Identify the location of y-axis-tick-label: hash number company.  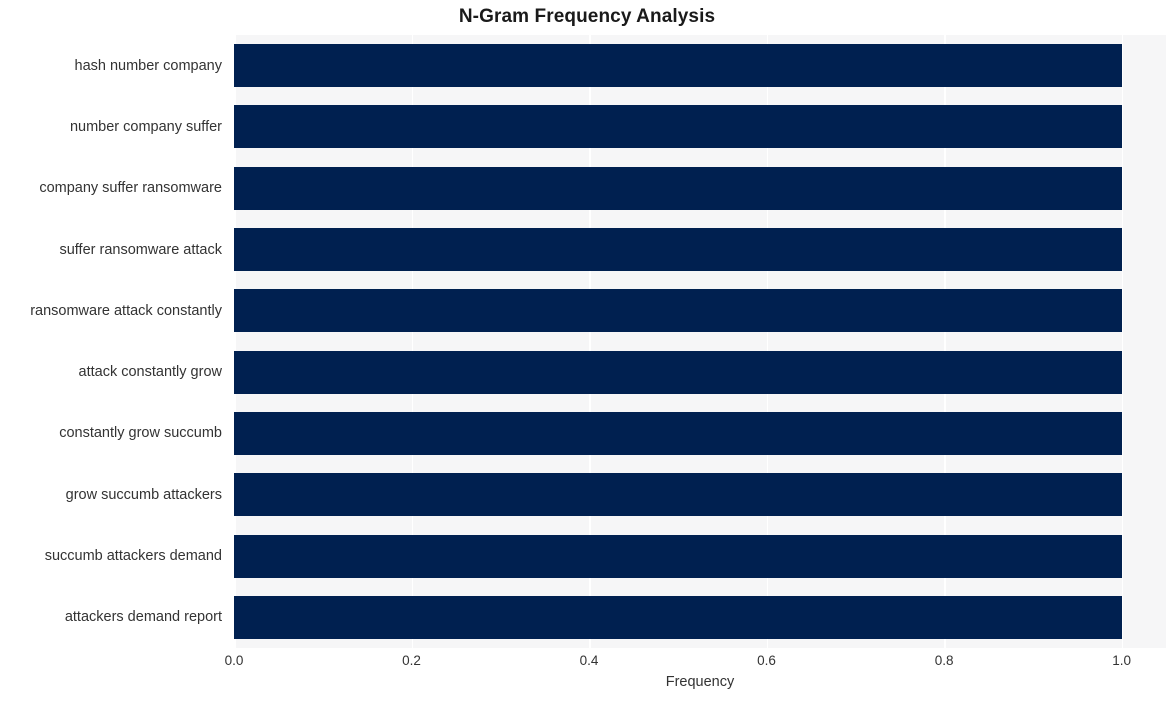
(148, 65).